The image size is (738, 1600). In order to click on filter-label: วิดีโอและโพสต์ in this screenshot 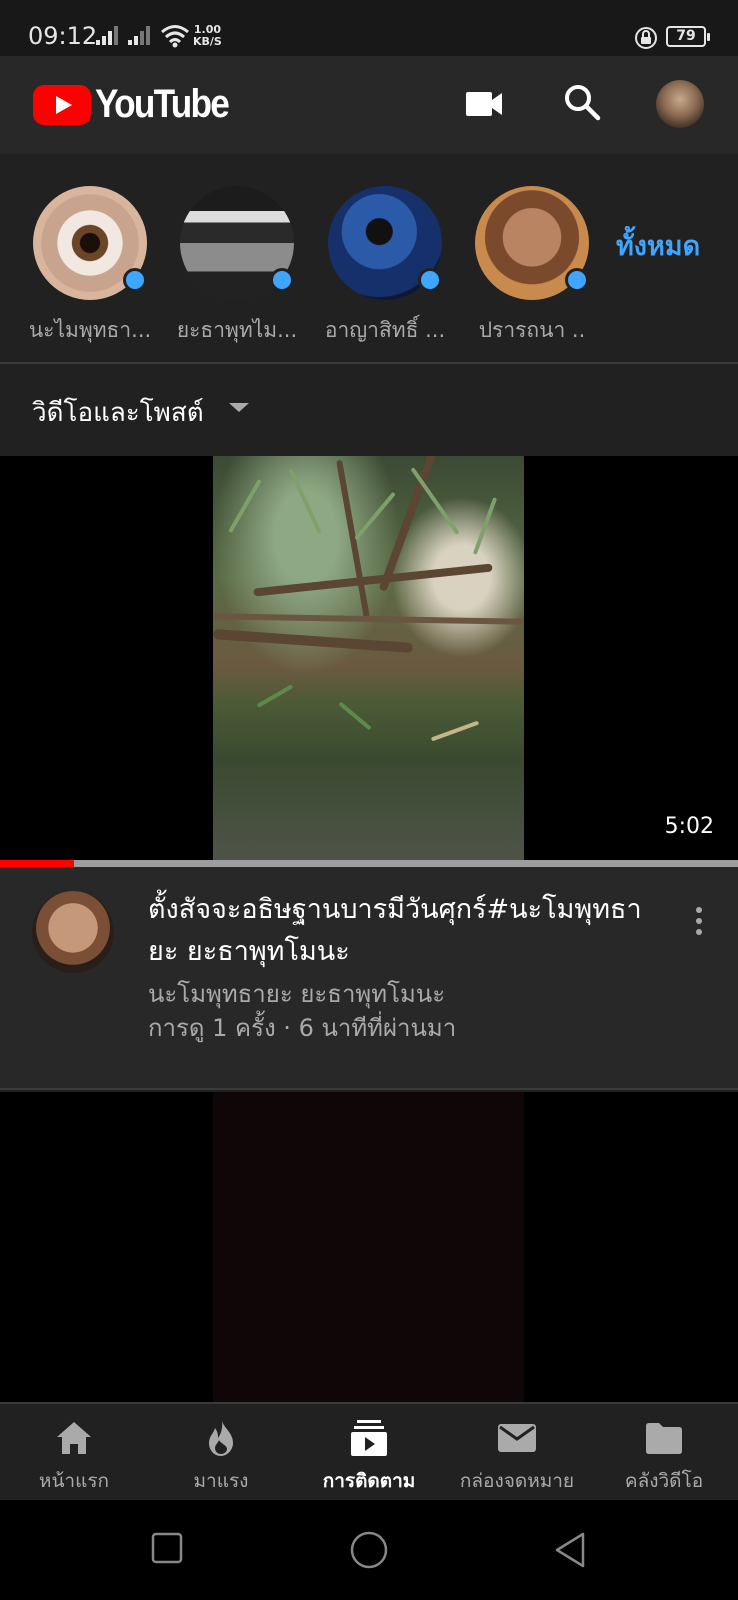, I will do `click(118, 413)`.